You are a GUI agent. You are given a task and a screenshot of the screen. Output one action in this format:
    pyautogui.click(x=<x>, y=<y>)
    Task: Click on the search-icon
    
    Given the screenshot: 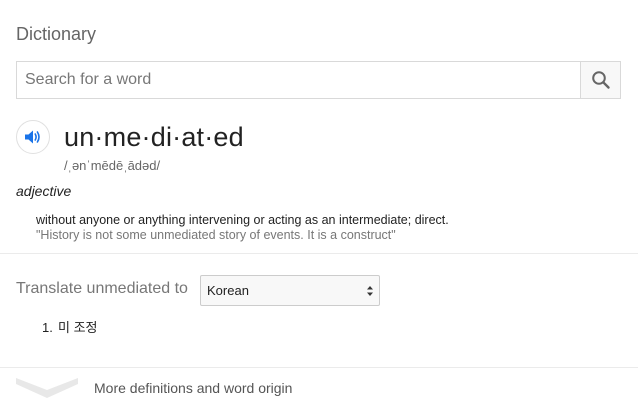 What is the action you would take?
    pyautogui.click(x=600, y=80)
    